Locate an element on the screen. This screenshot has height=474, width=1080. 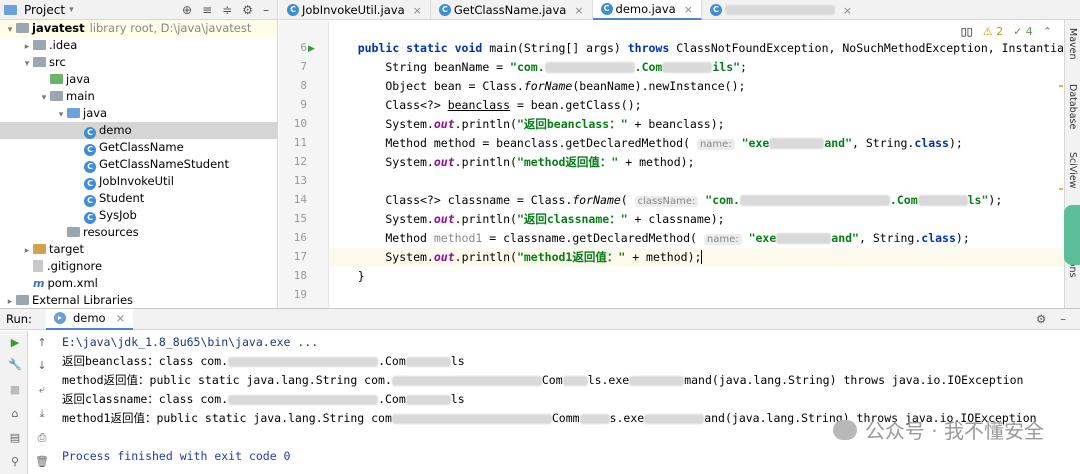
line-number: 7 is located at coordinates (303, 66).